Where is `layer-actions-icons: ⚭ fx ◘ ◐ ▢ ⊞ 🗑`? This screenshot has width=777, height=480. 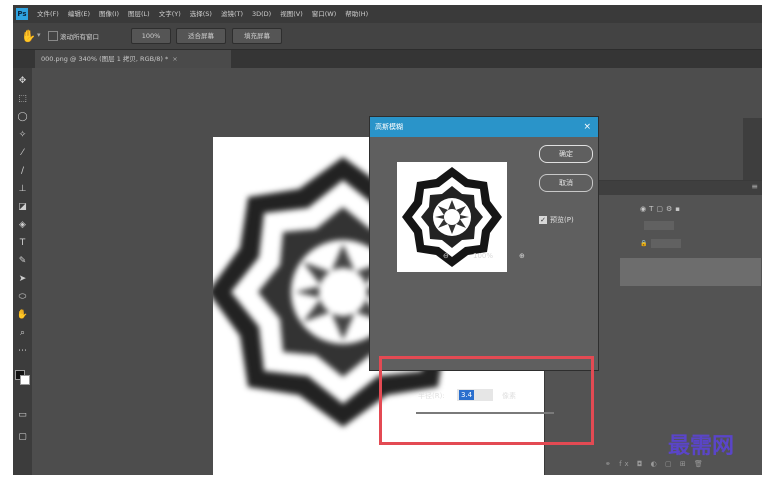
layer-actions-icons: ⚭ fx ◘ ◐ ▢ ⊞ 🗑 is located at coordinates (655, 464).